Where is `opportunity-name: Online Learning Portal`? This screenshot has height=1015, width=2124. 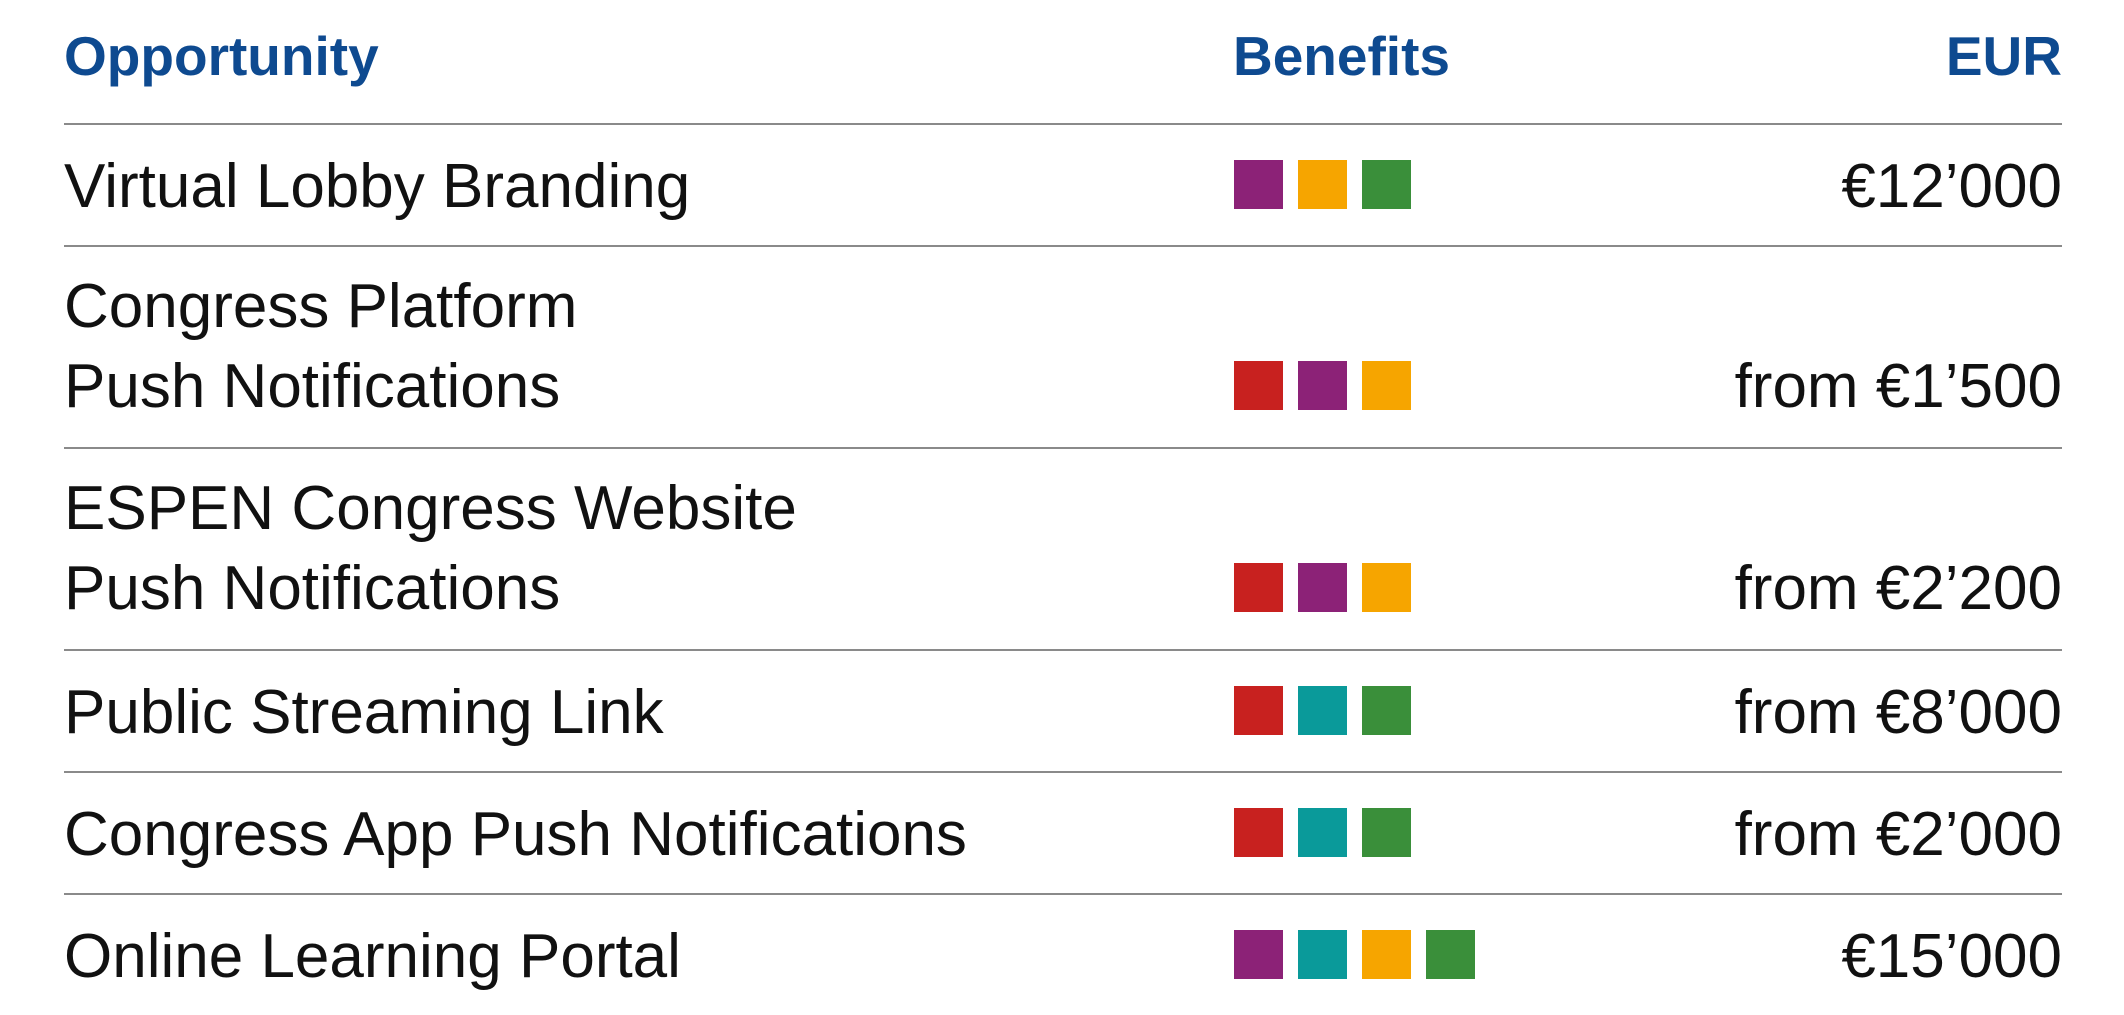
opportunity-name: Online Learning Portal is located at coordinates (372, 957).